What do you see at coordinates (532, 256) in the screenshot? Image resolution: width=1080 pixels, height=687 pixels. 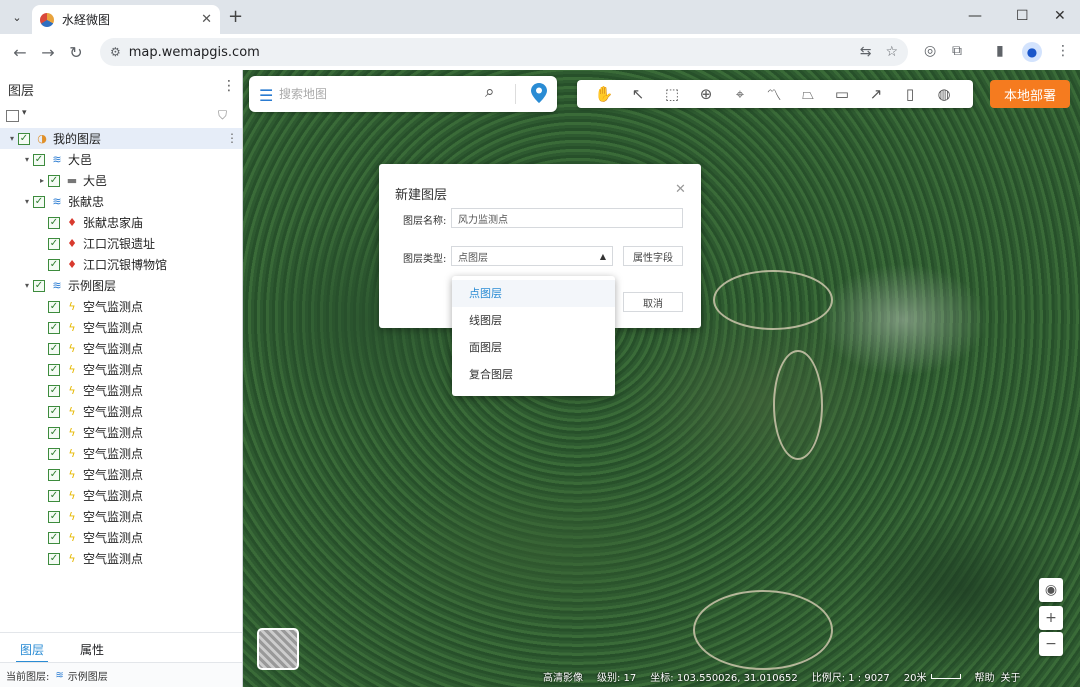 I see `layer-type-select: 点图层 ▲` at bounding box center [532, 256].